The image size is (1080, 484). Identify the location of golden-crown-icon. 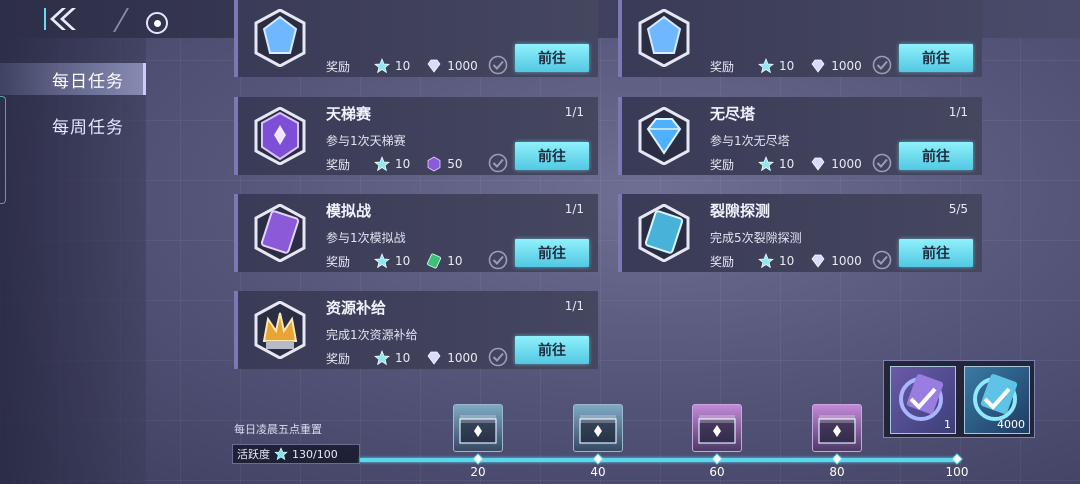
(280, 330).